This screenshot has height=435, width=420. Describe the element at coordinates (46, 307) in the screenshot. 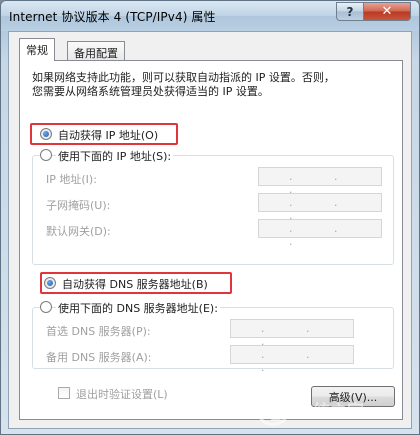

I see `dns-manual-radio` at that location.